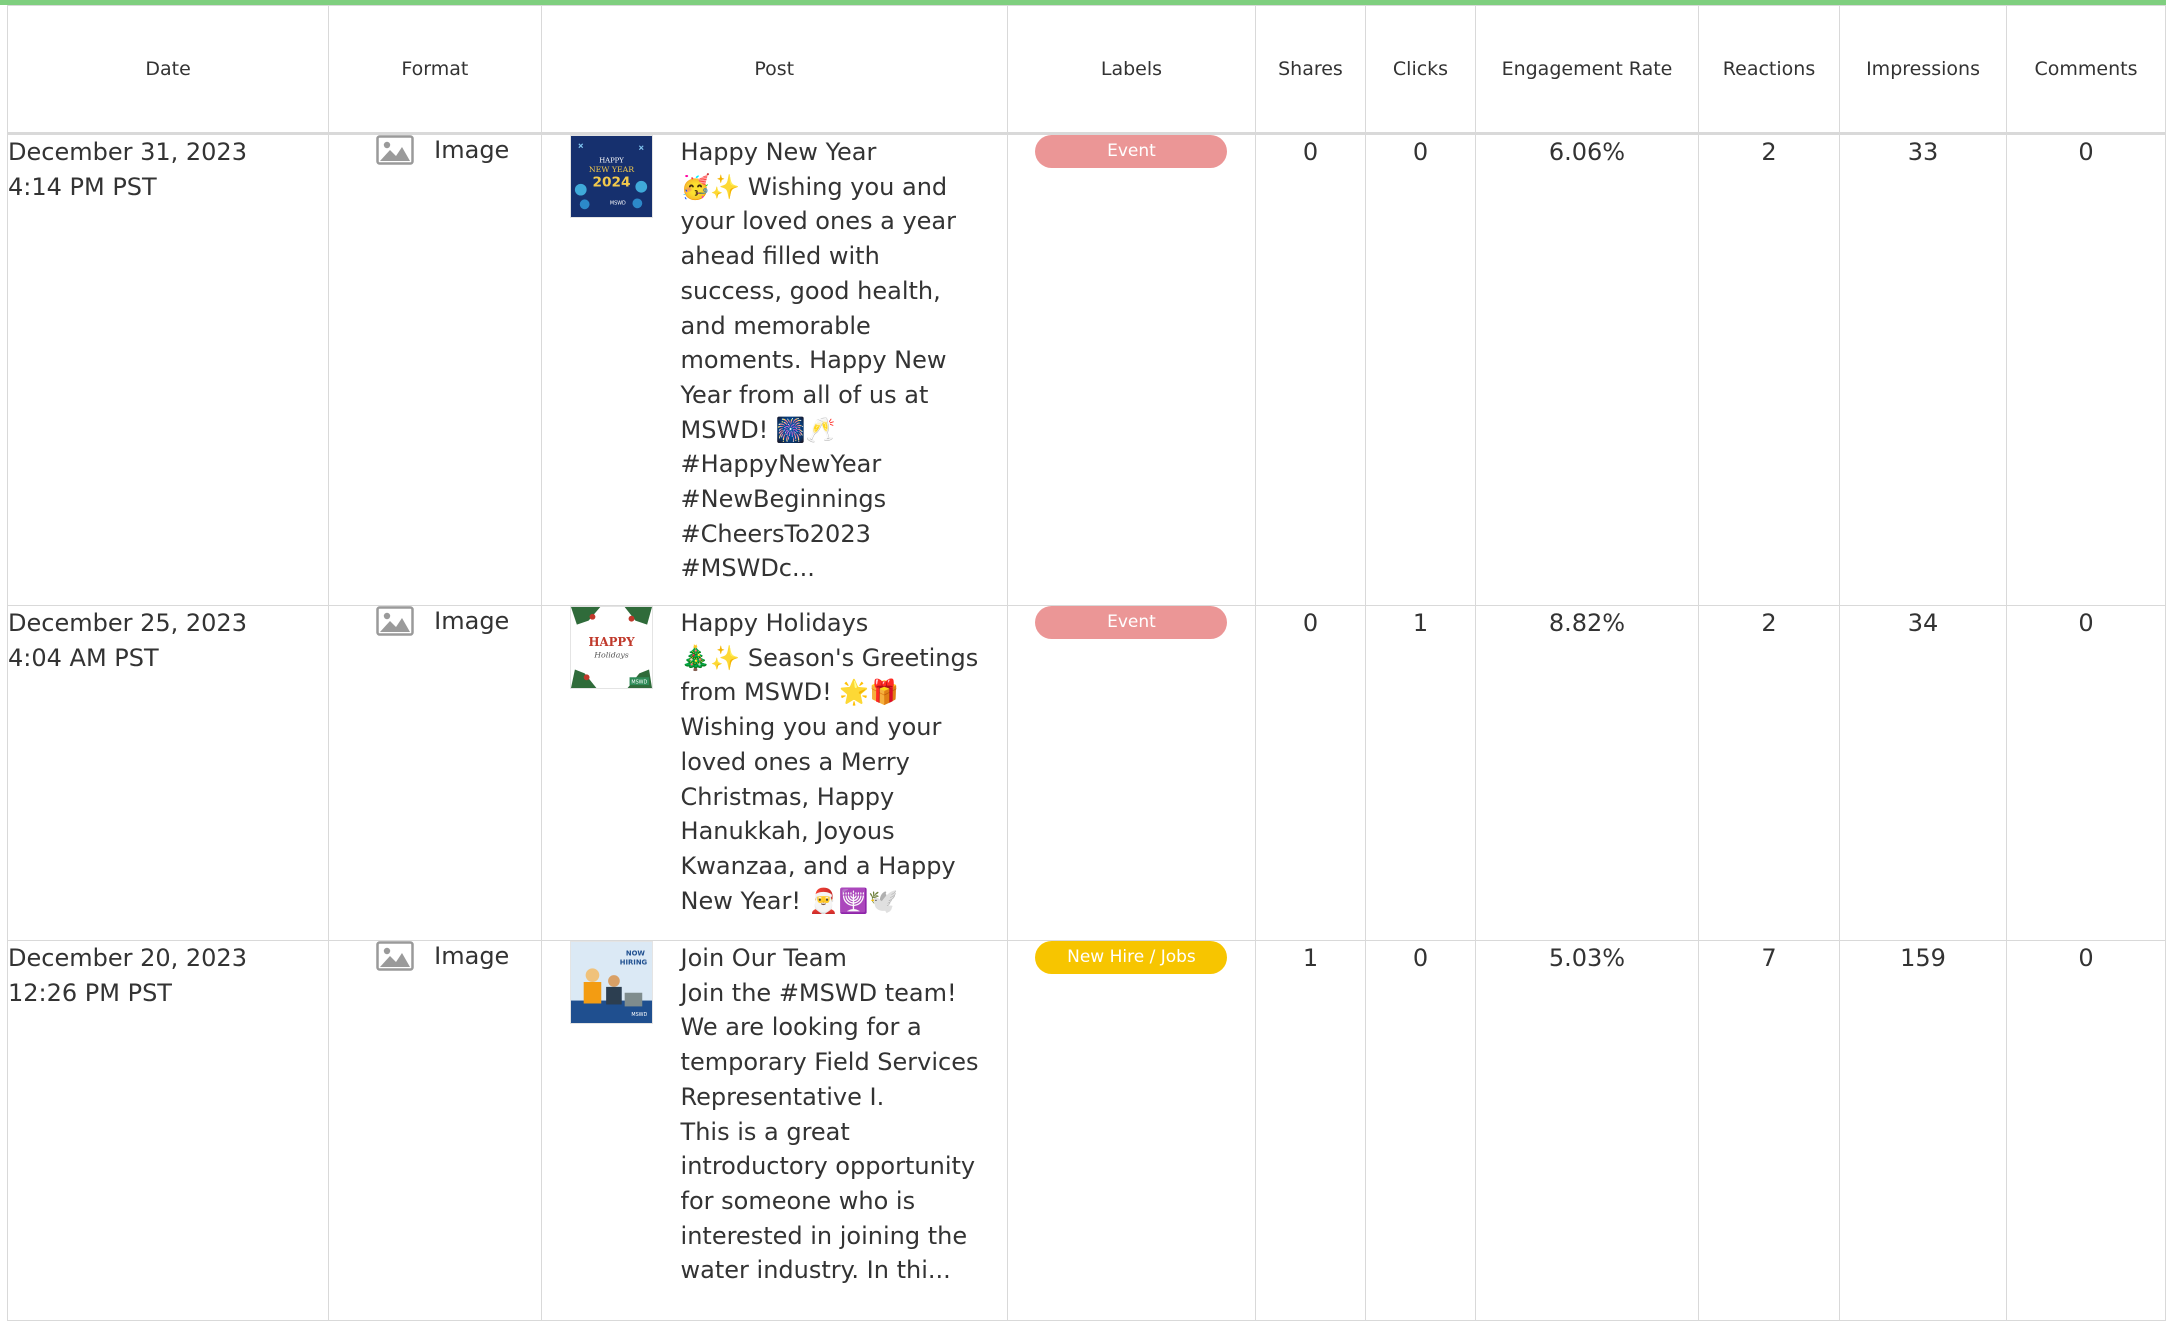 This screenshot has height=1321, width=2166. What do you see at coordinates (778, 152) in the screenshot?
I see `post-title: Happy New Year` at bounding box center [778, 152].